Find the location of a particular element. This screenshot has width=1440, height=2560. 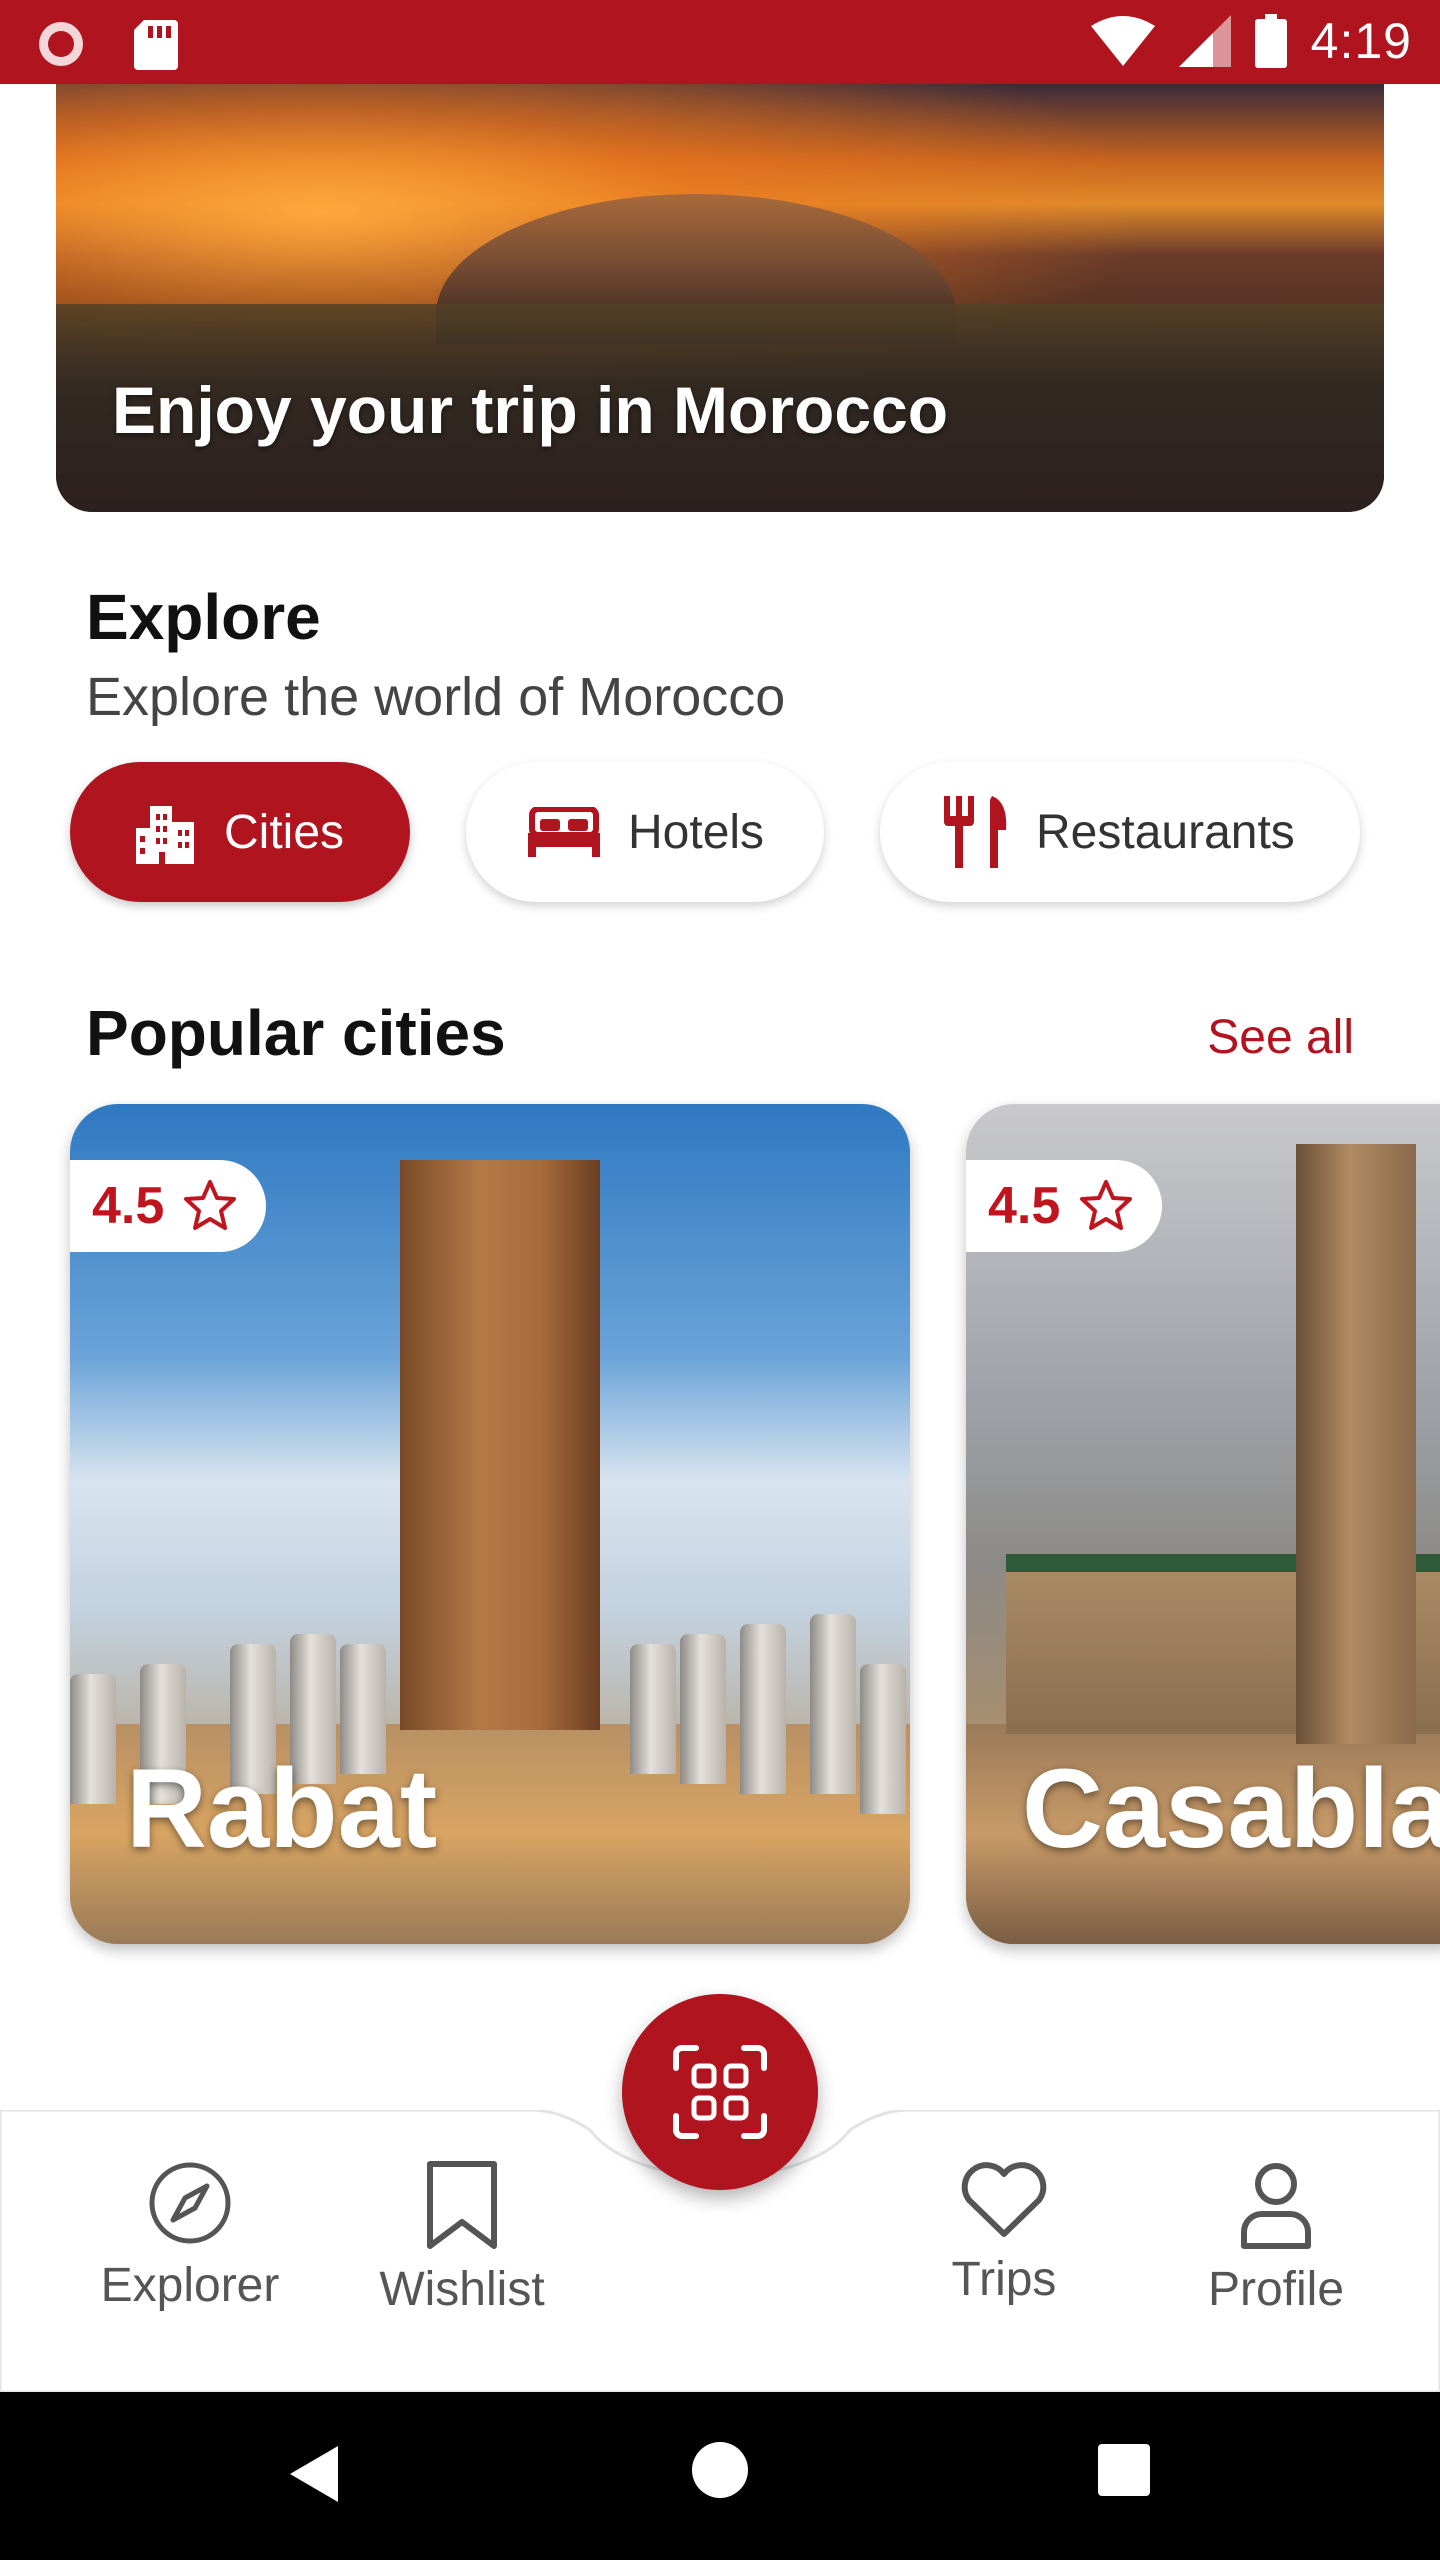

minaret is located at coordinates (1356, 1444).